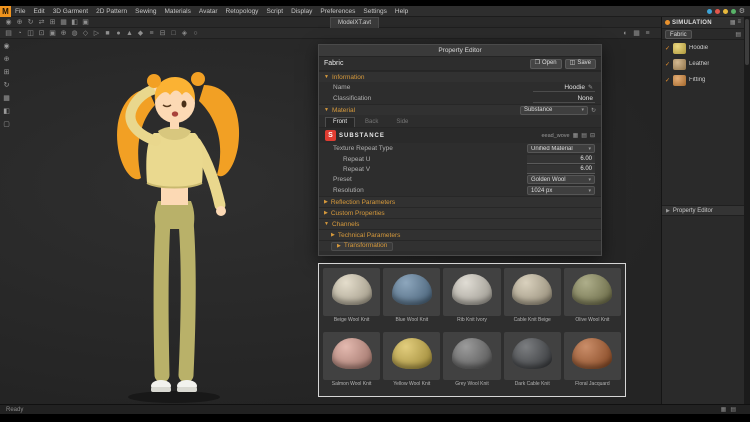 The image size is (750, 422). What do you see at coordinates (85, 33) in the screenshot?
I see `toolbar-icon: ◇` at bounding box center [85, 33].